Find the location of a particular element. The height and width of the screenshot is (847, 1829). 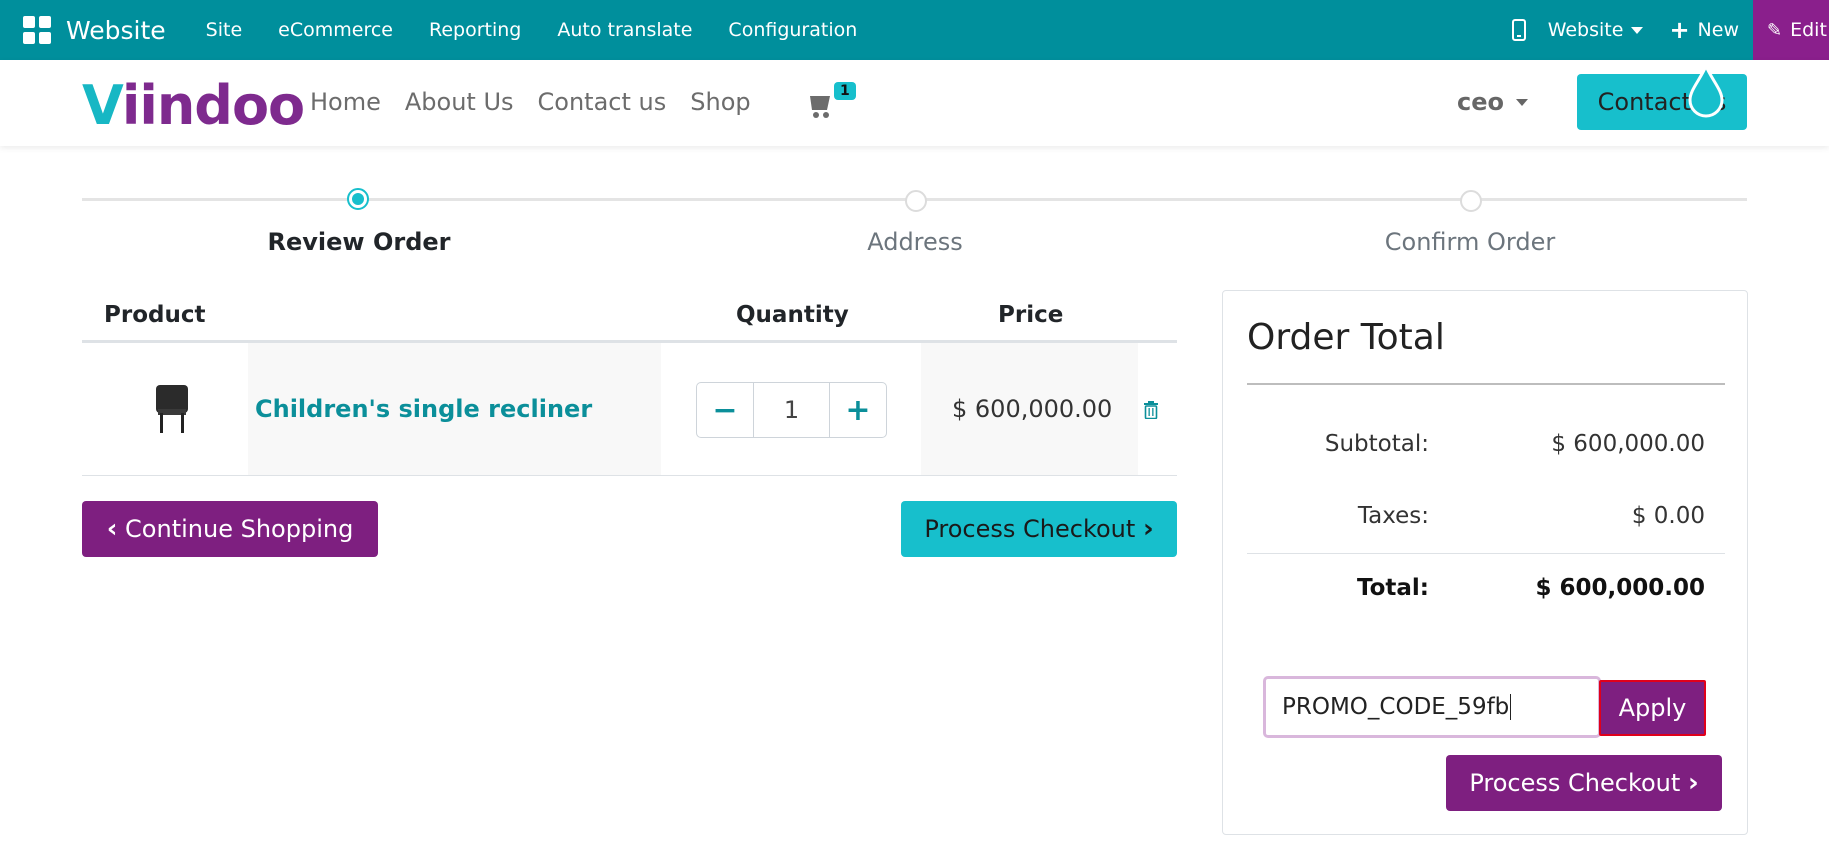

column-header-product: Product is located at coordinates (155, 315).